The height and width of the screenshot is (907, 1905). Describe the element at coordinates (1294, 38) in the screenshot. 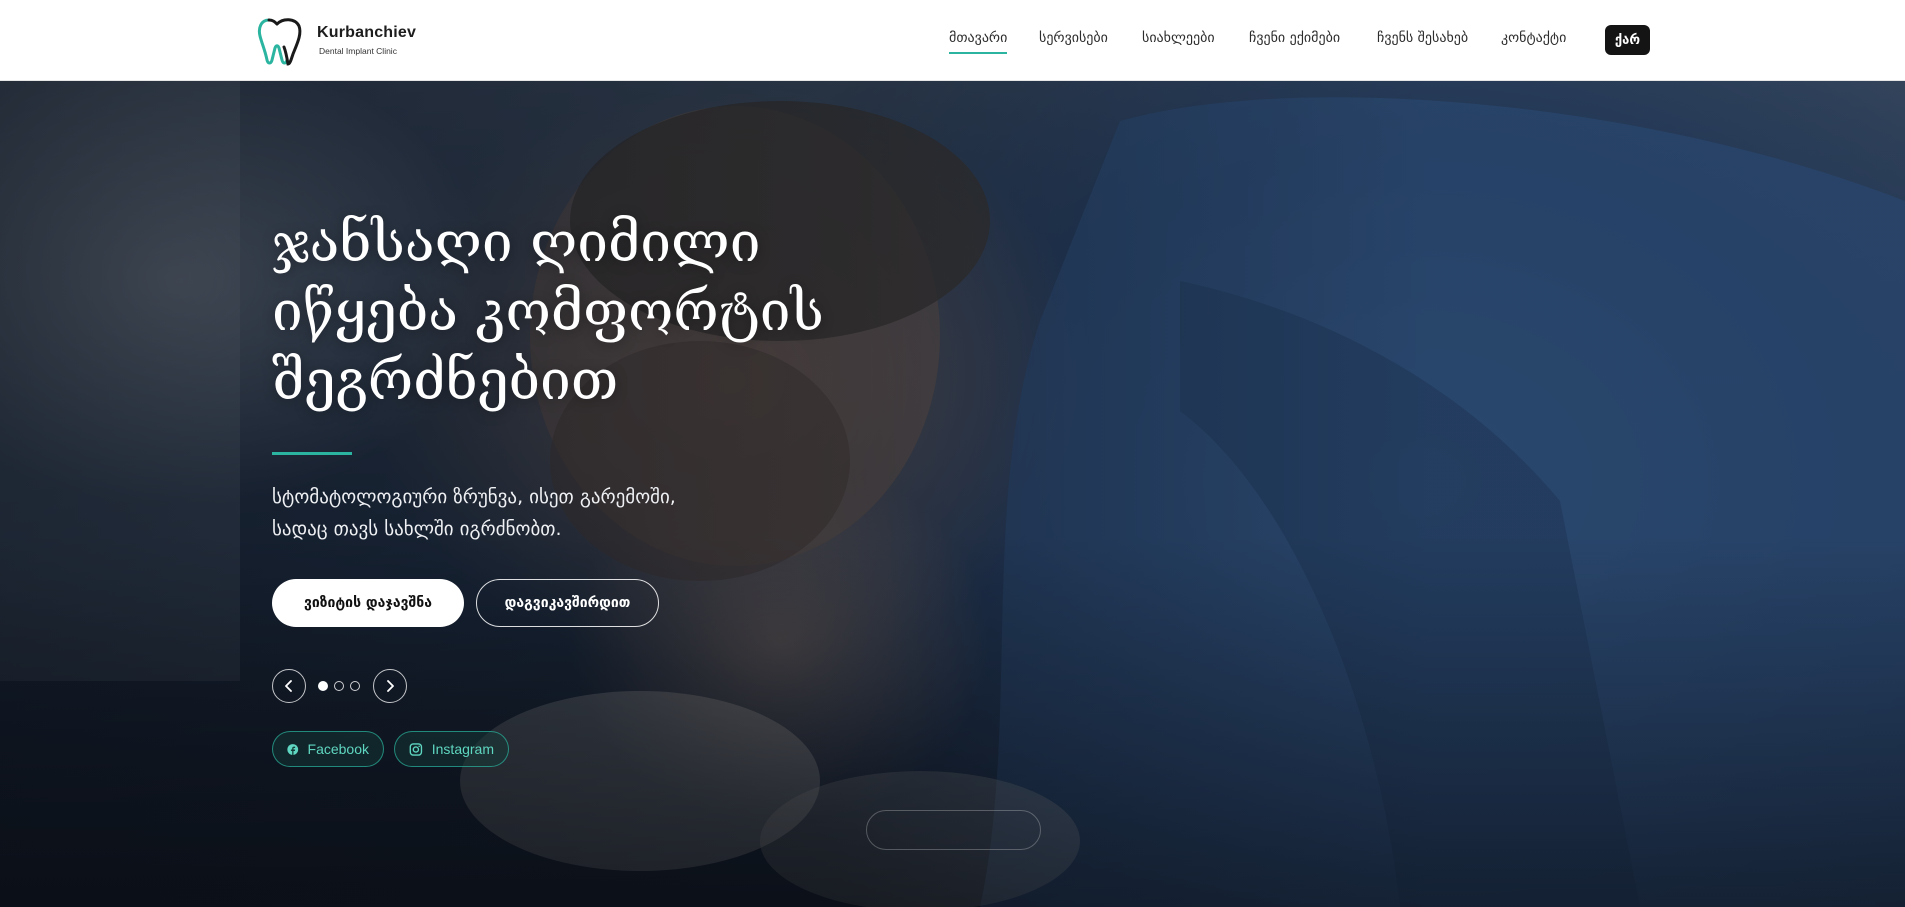

I see `nav-item-doctors: ჩვენი ექიმები` at that location.